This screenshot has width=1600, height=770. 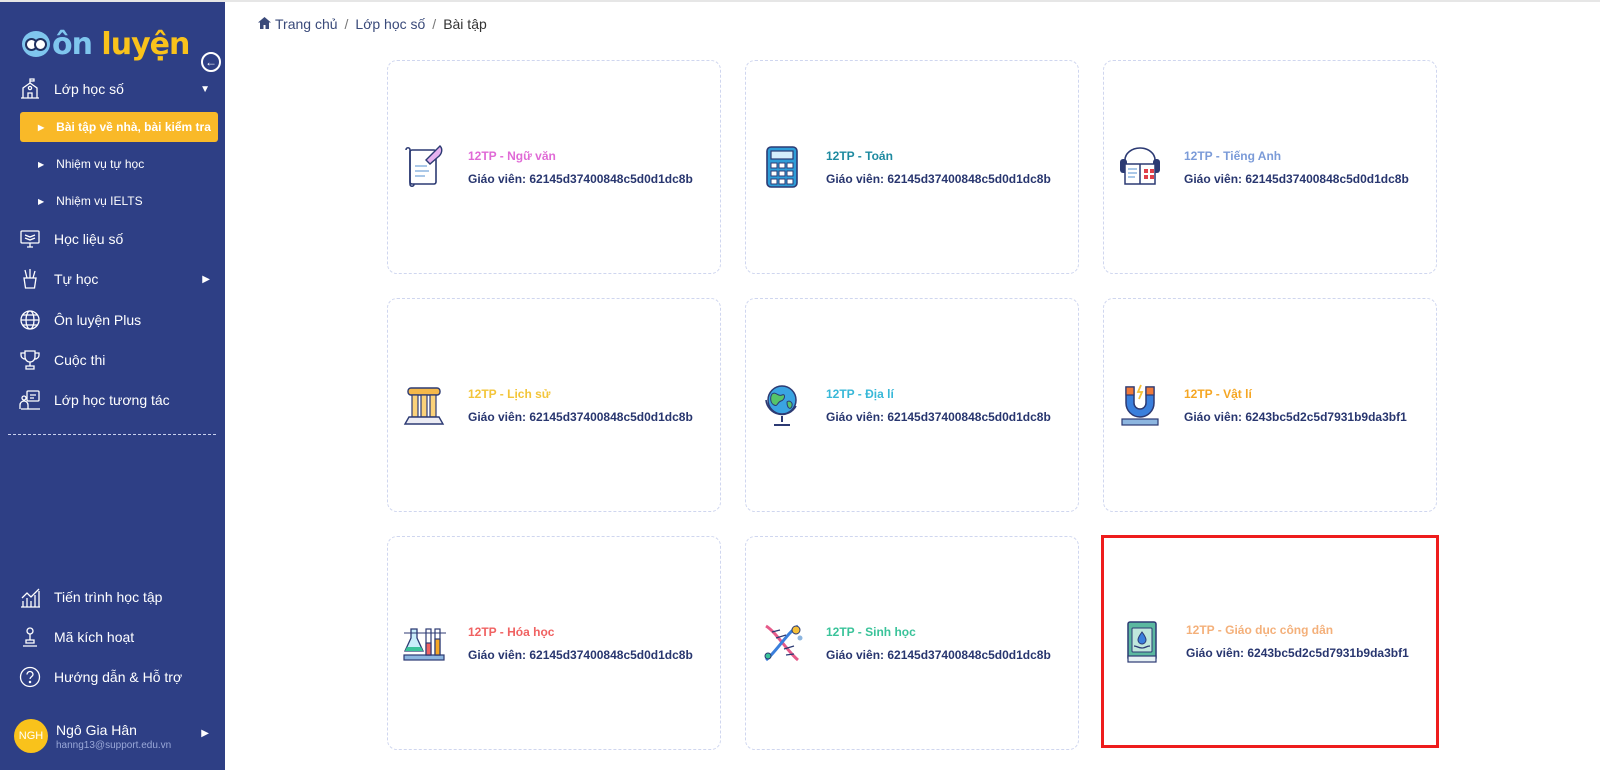 I want to click on progress-chart-icon, so click(x=30, y=597).